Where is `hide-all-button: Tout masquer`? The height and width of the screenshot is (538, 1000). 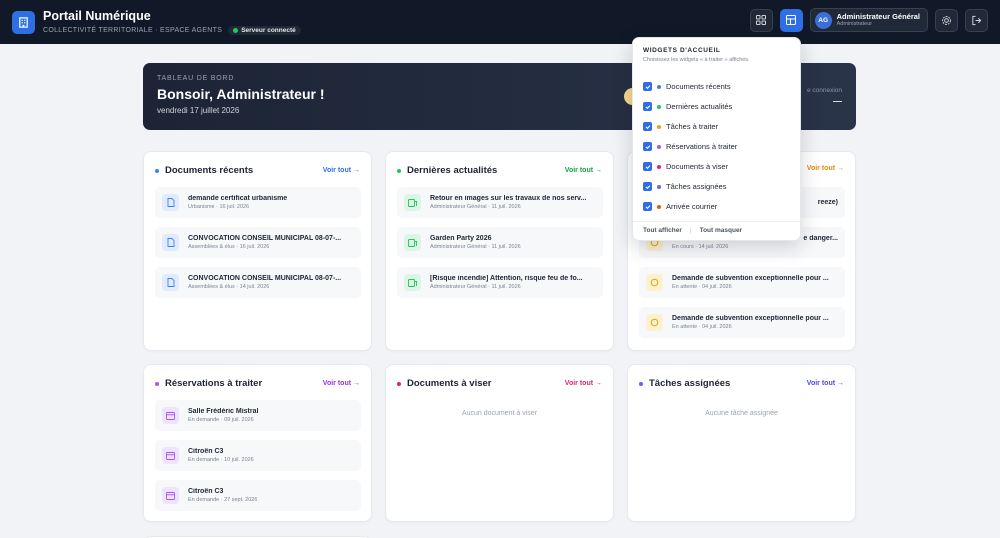
hide-all-button: Tout masquer is located at coordinates (721, 230).